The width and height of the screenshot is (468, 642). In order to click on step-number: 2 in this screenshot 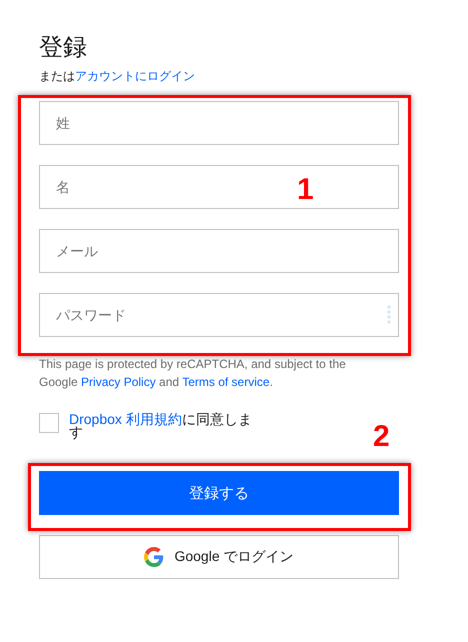, I will do `click(381, 437)`.